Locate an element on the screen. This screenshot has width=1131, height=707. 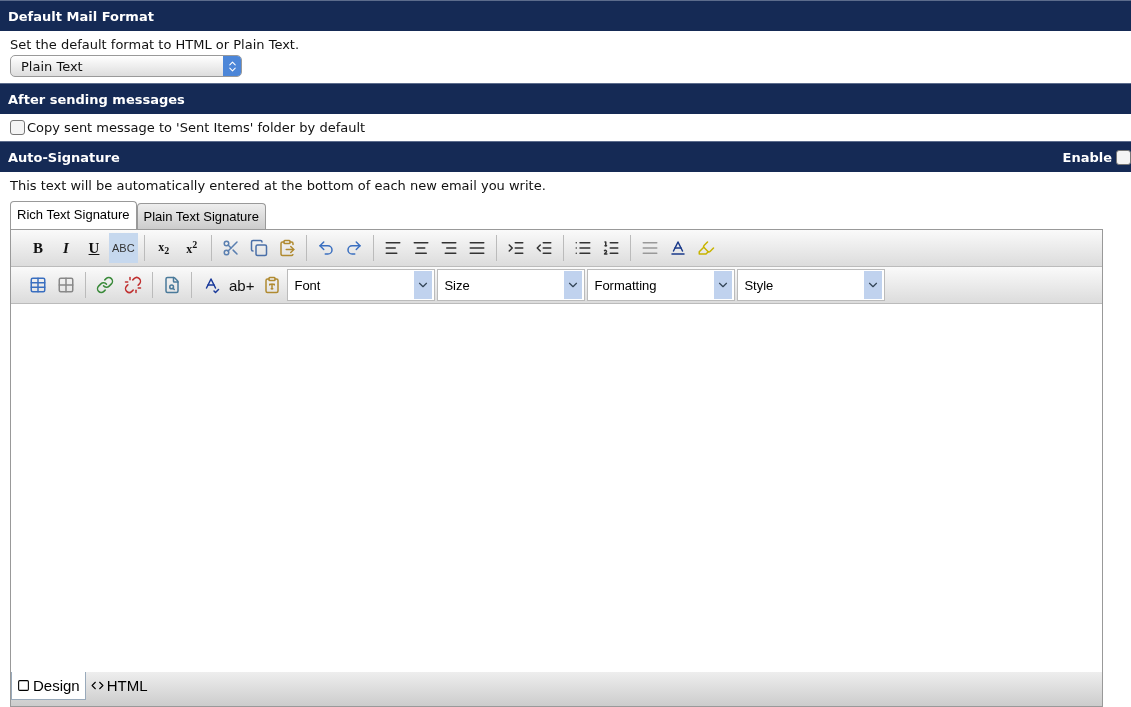
dropdown-field: Font is located at coordinates (361, 285).